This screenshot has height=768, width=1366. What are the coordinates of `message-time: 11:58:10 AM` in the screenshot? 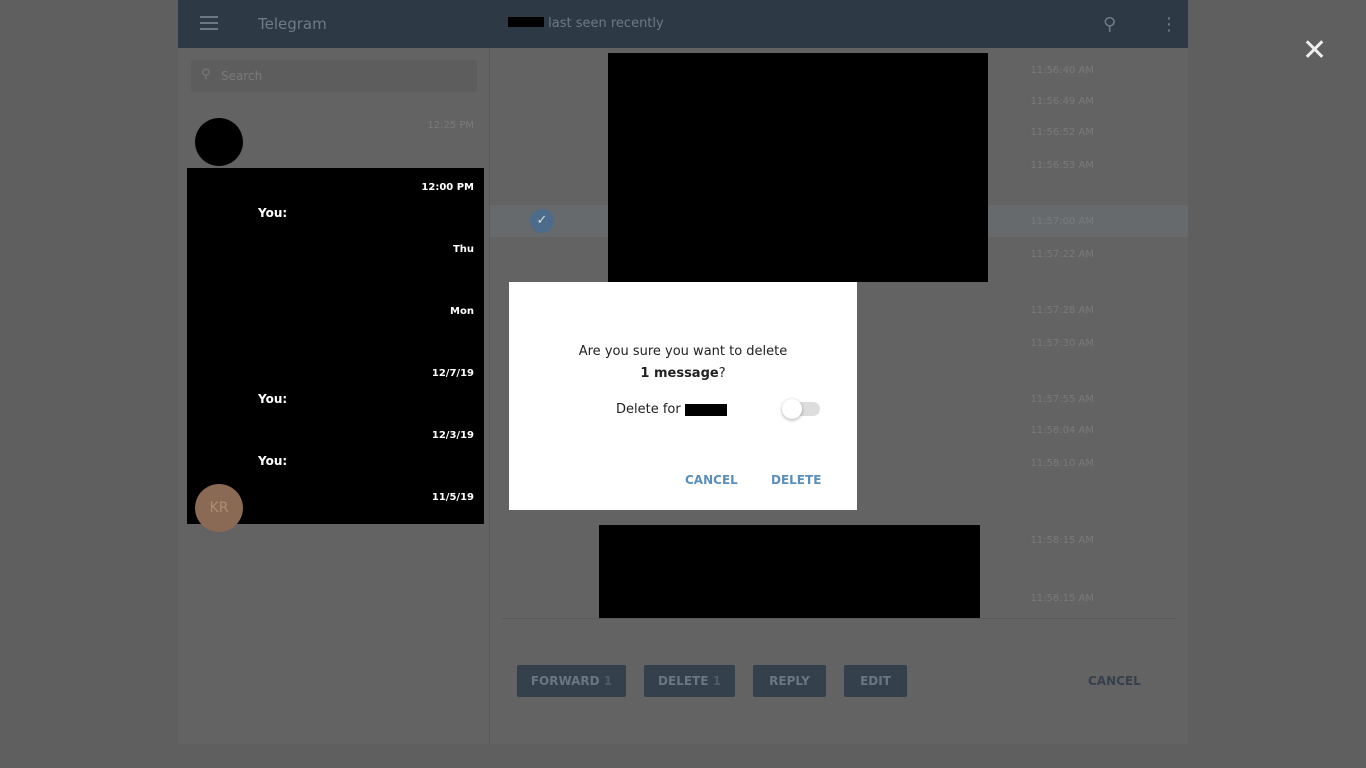 It's located at (1062, 463).